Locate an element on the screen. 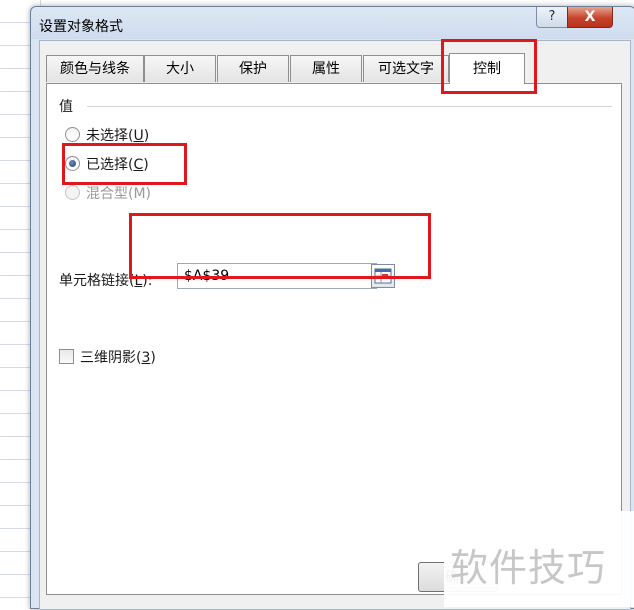 Image resolution: width=634 pixels, height=610 pixels. watermark: 软件技巧 is located at coordinates (539, 559).